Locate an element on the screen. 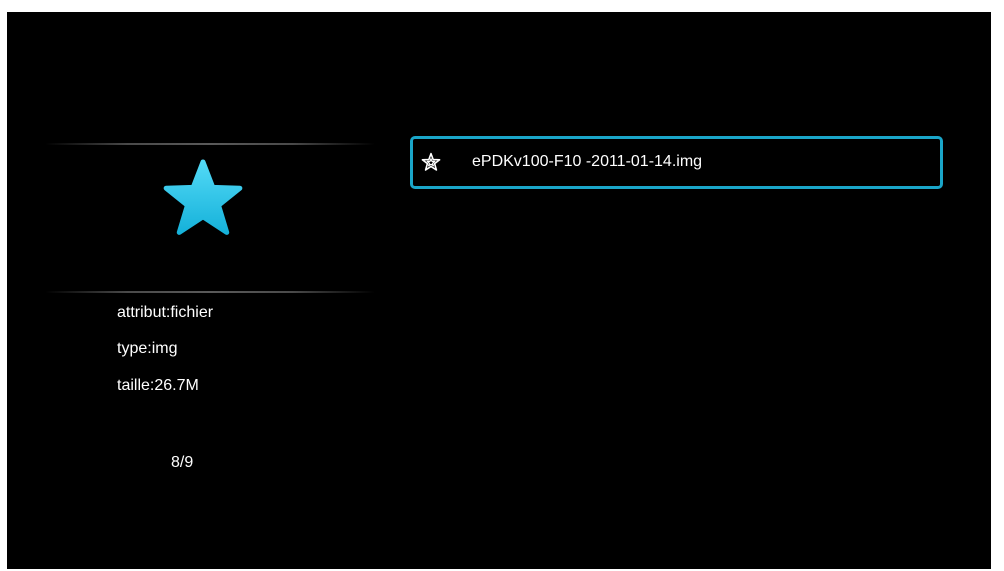 This screenshot has height=571, width=1004. file-size-info: taille:26.7M is located at coordinates (158, 385).